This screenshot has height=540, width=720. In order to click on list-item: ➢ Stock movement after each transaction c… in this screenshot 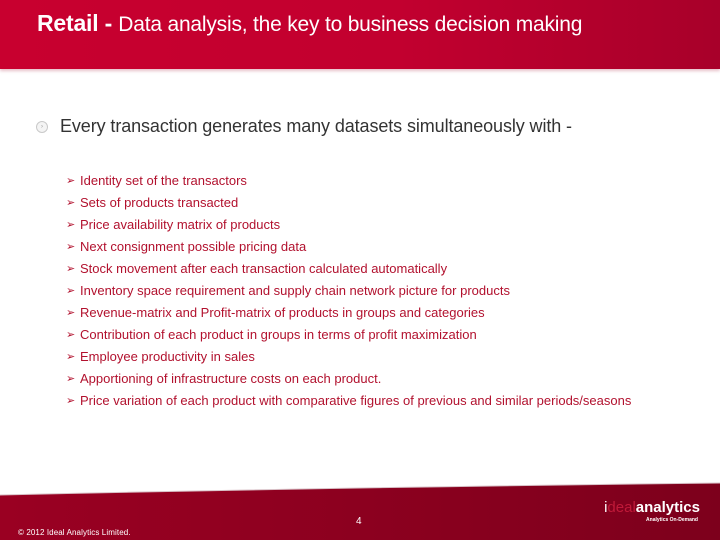, I will do `click(257, 268)`.